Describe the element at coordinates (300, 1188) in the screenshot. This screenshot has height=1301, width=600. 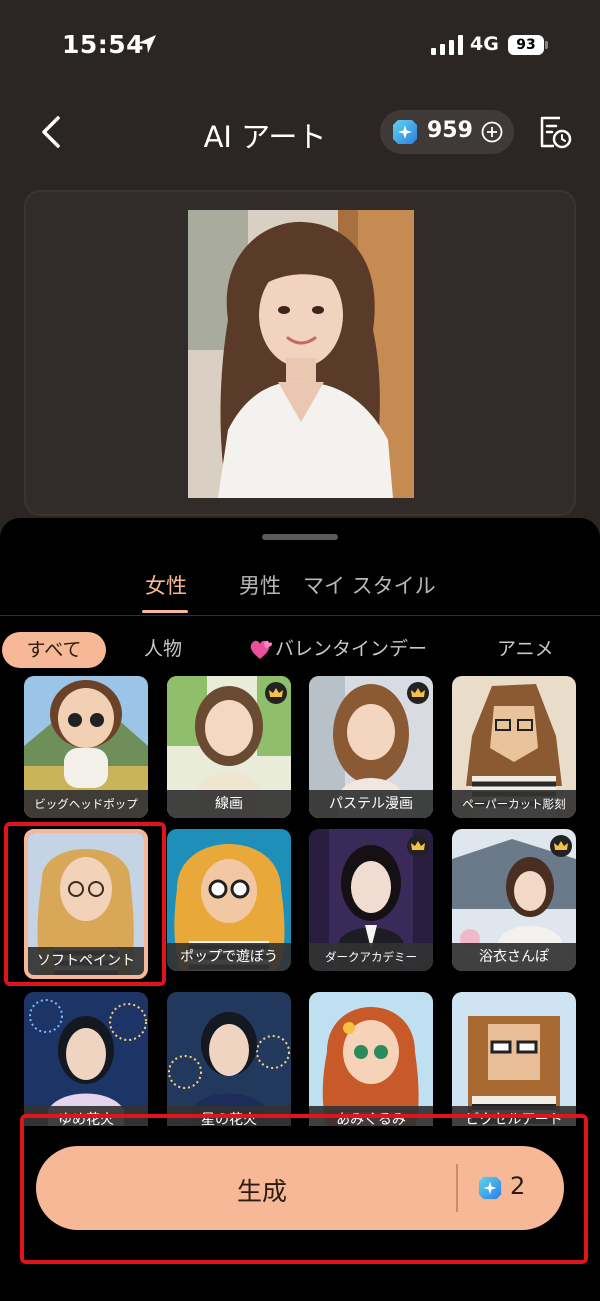
I see `generate-button: 生成 2` at that location.